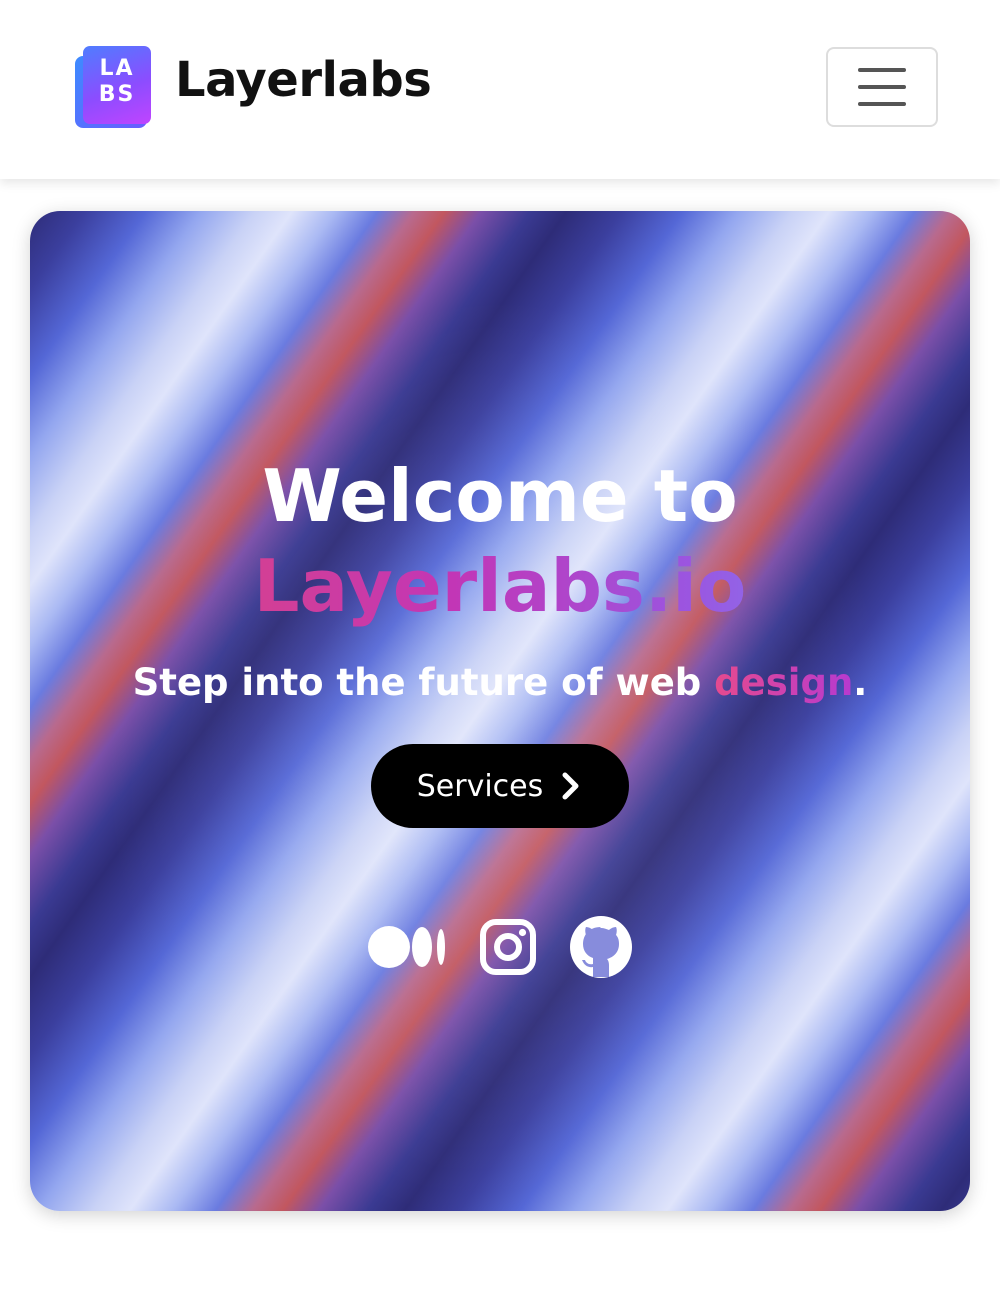 This screenshot has width=1000, height=1312. What do you see at coordinates (860, 682) in the screenshot?
I see `hero-subtitle-suffix: .` at bounding box center [860, 682].